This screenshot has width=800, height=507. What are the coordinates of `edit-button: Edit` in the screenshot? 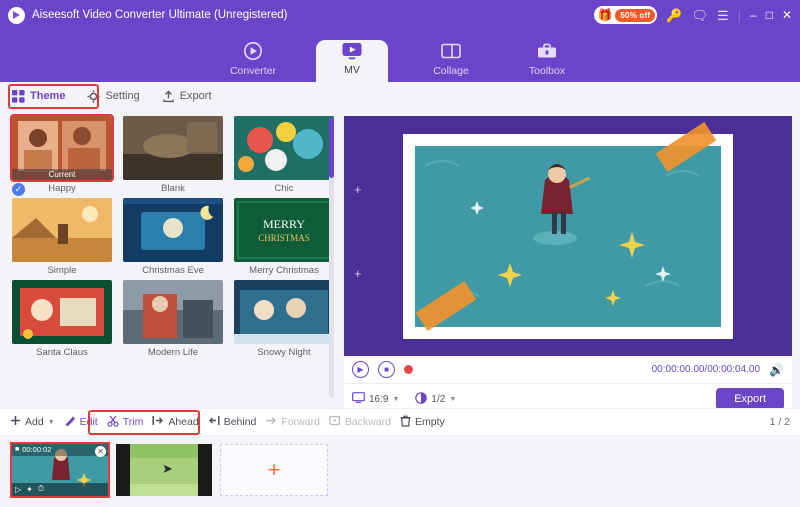 It's located at (81, 422).